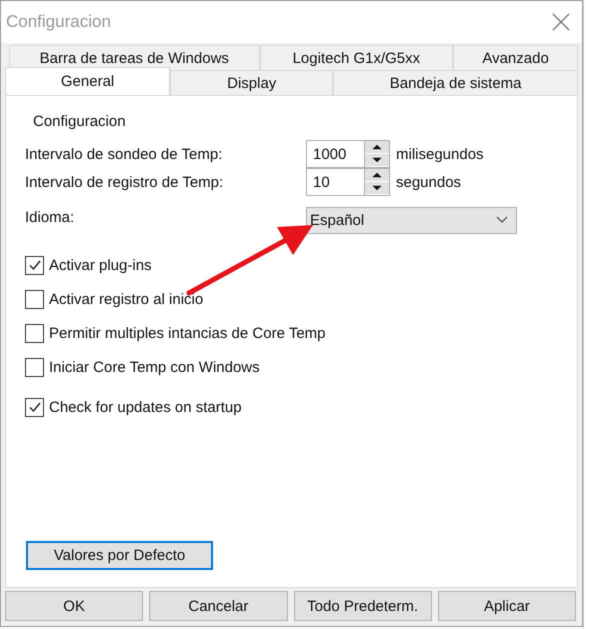 Image resolution: width=593 pixels, height=629 pixels. I want to click on checkbox-label: Activar plug-ins, so click(100, 265).